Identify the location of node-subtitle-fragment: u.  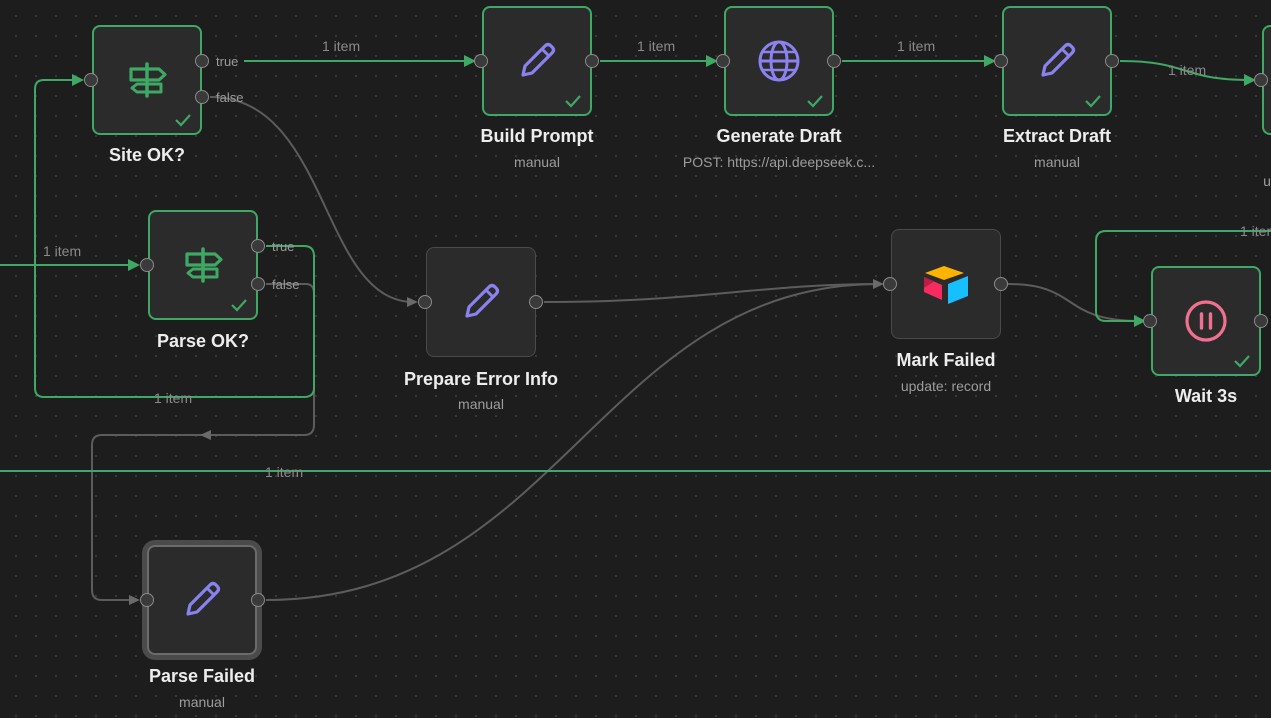
(1267, 181).